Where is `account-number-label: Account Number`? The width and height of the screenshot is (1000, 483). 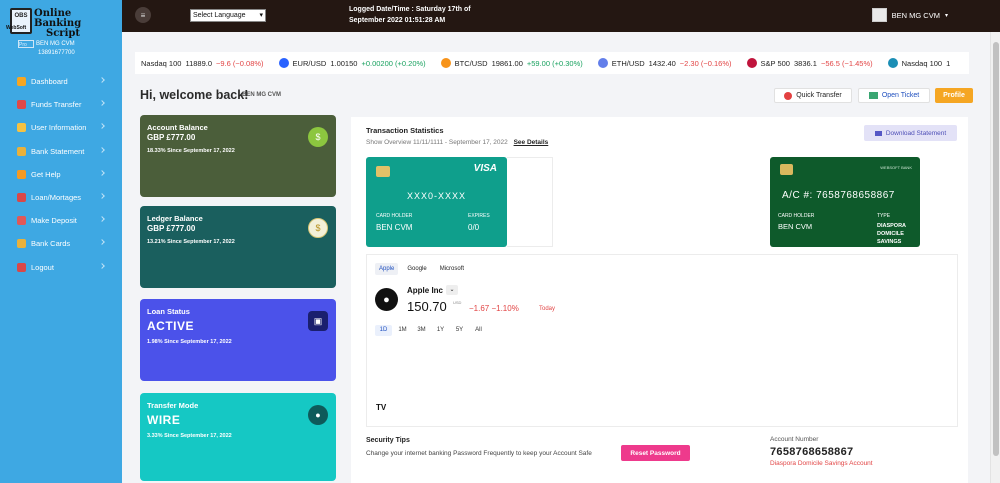 account-number-label: Account Number is located at coordinates (794, 439).